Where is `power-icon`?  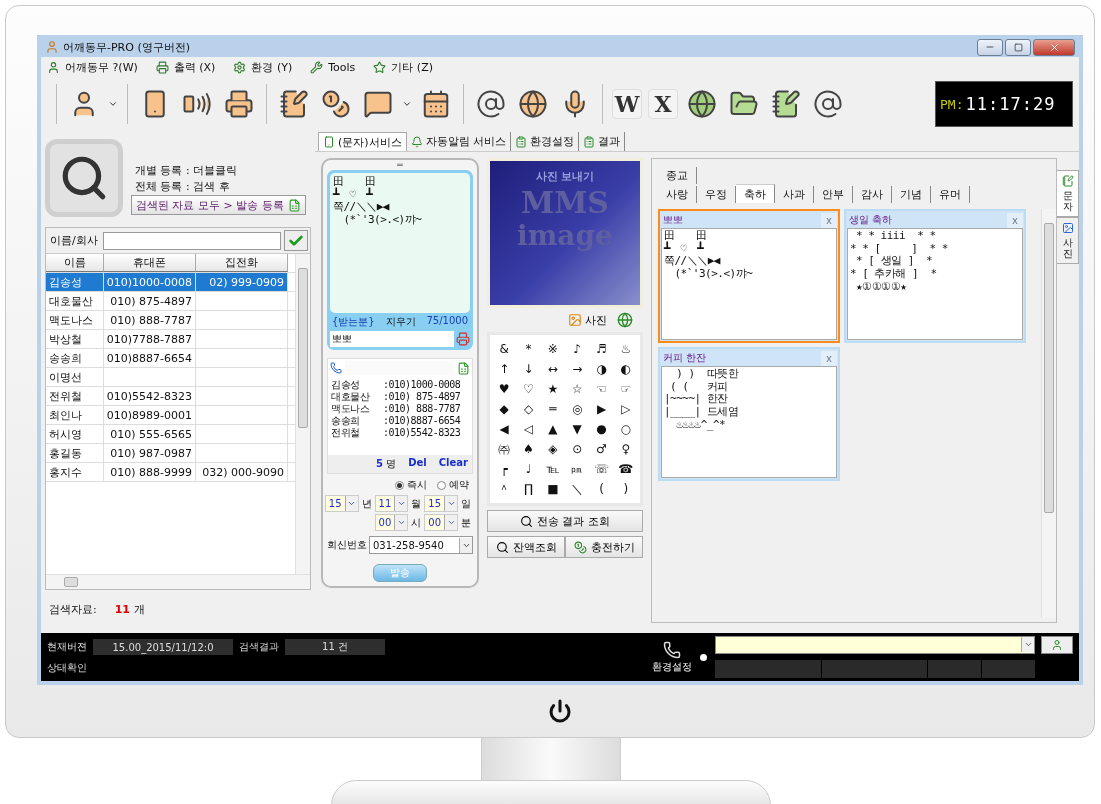
power-icon is located at coordinates (560, 711).